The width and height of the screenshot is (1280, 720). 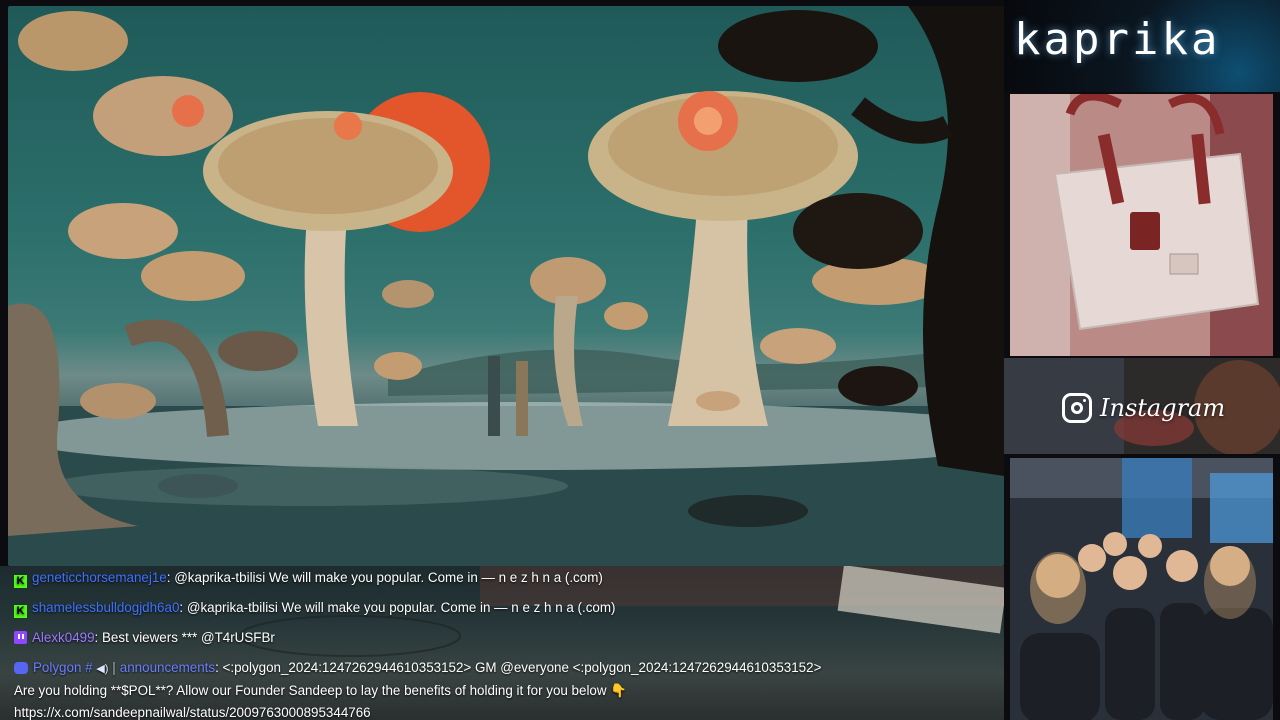 I want to click on instagram-label: Instagram, so click(x=1143, y=408).